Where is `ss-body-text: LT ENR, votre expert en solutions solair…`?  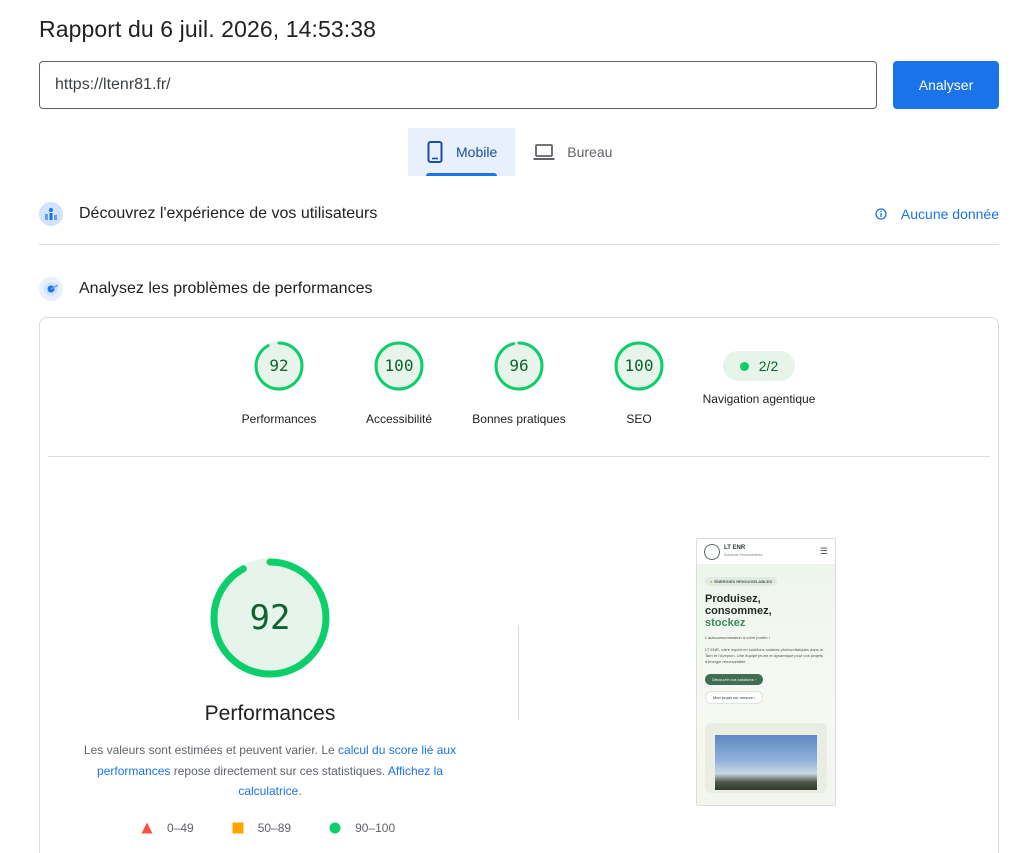 ss-body-text: LT ENR, votre expert en solutions solair… is located at coordinates (764, 655).